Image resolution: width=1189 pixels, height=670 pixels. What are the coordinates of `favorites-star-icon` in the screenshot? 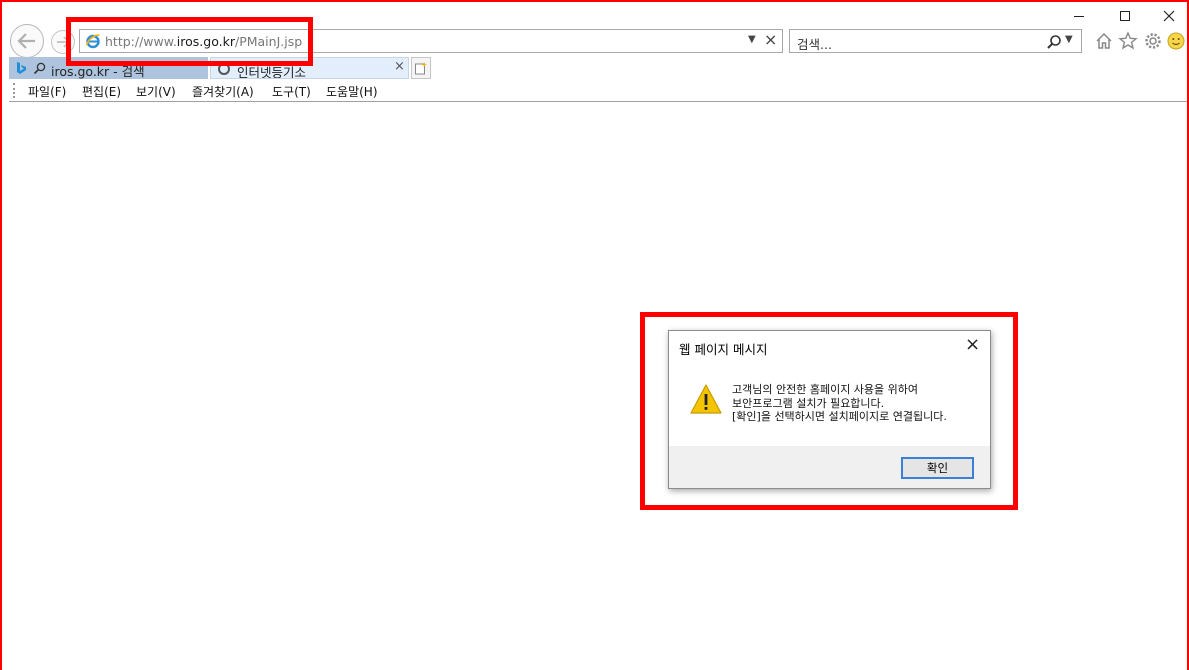 It's located at (1128, 41).